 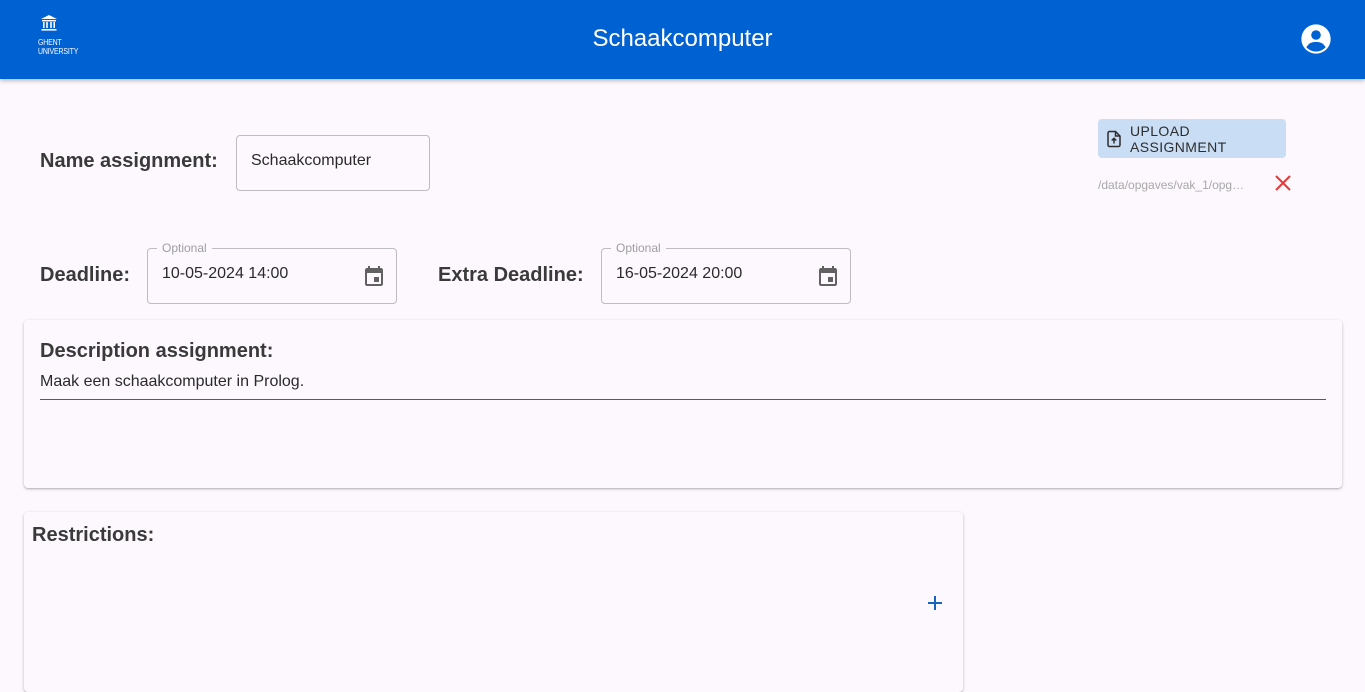 What do you see at coordinates (1316, 39) in the screenshot?
I see `account-circle-icon` at bounding box center [1316, 39].